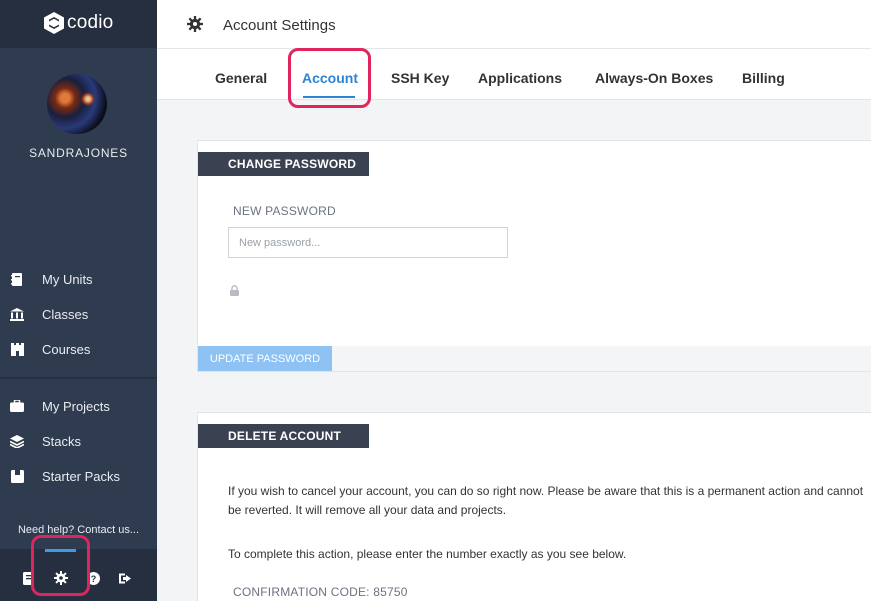  I want to click on username: SANDRAJONES, so click(78, 153).